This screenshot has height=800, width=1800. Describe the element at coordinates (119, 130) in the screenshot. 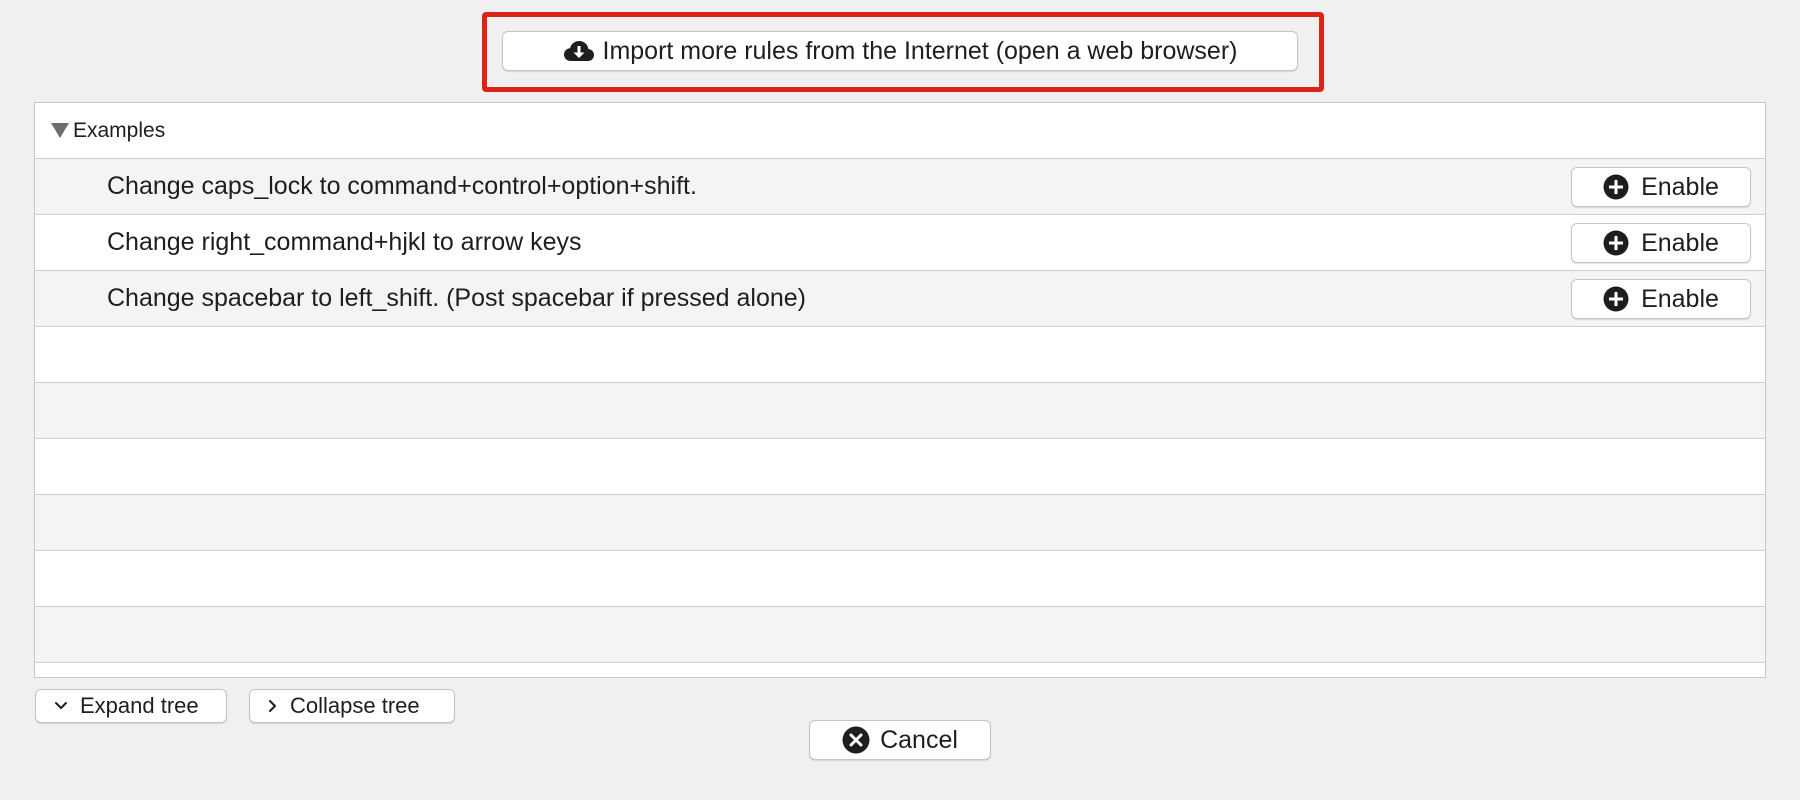

I see `group-label: Examples` at that location.